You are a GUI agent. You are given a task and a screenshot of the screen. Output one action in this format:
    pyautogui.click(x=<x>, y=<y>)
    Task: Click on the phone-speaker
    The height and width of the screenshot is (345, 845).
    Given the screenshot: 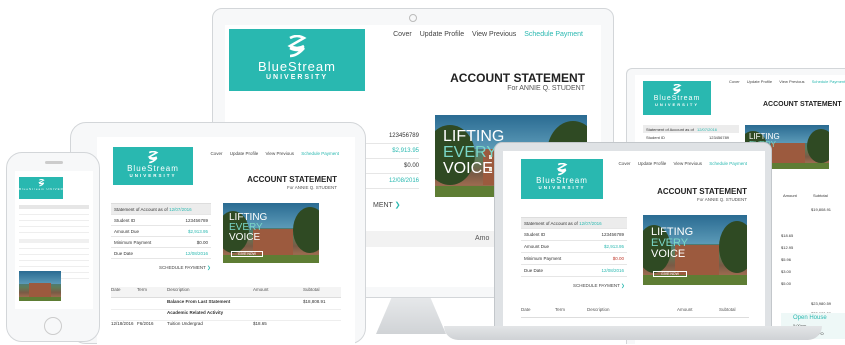 What is the action you would take?
    pyautogui.click(x=54, y=162)
    